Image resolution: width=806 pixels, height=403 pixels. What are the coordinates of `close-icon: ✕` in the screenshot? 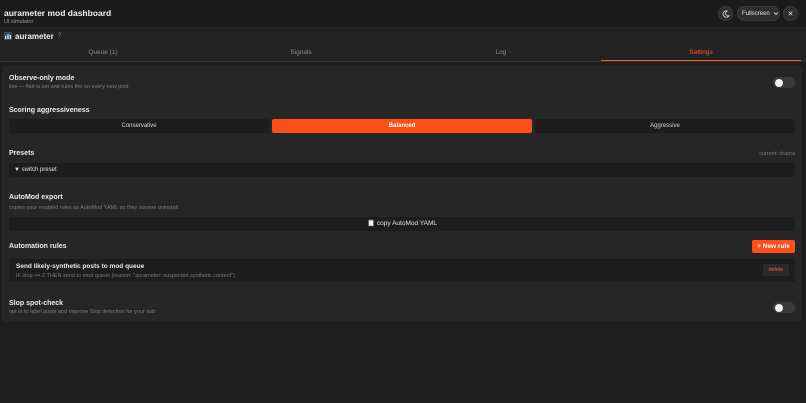 It's located at (790, 14).